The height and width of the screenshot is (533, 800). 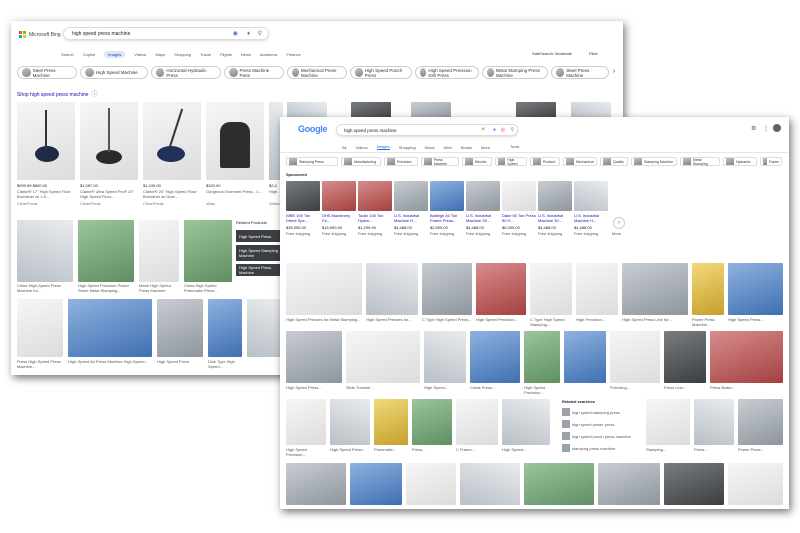 I want to click on bing-tab-finance: Finance, so click(x=293, y=54).